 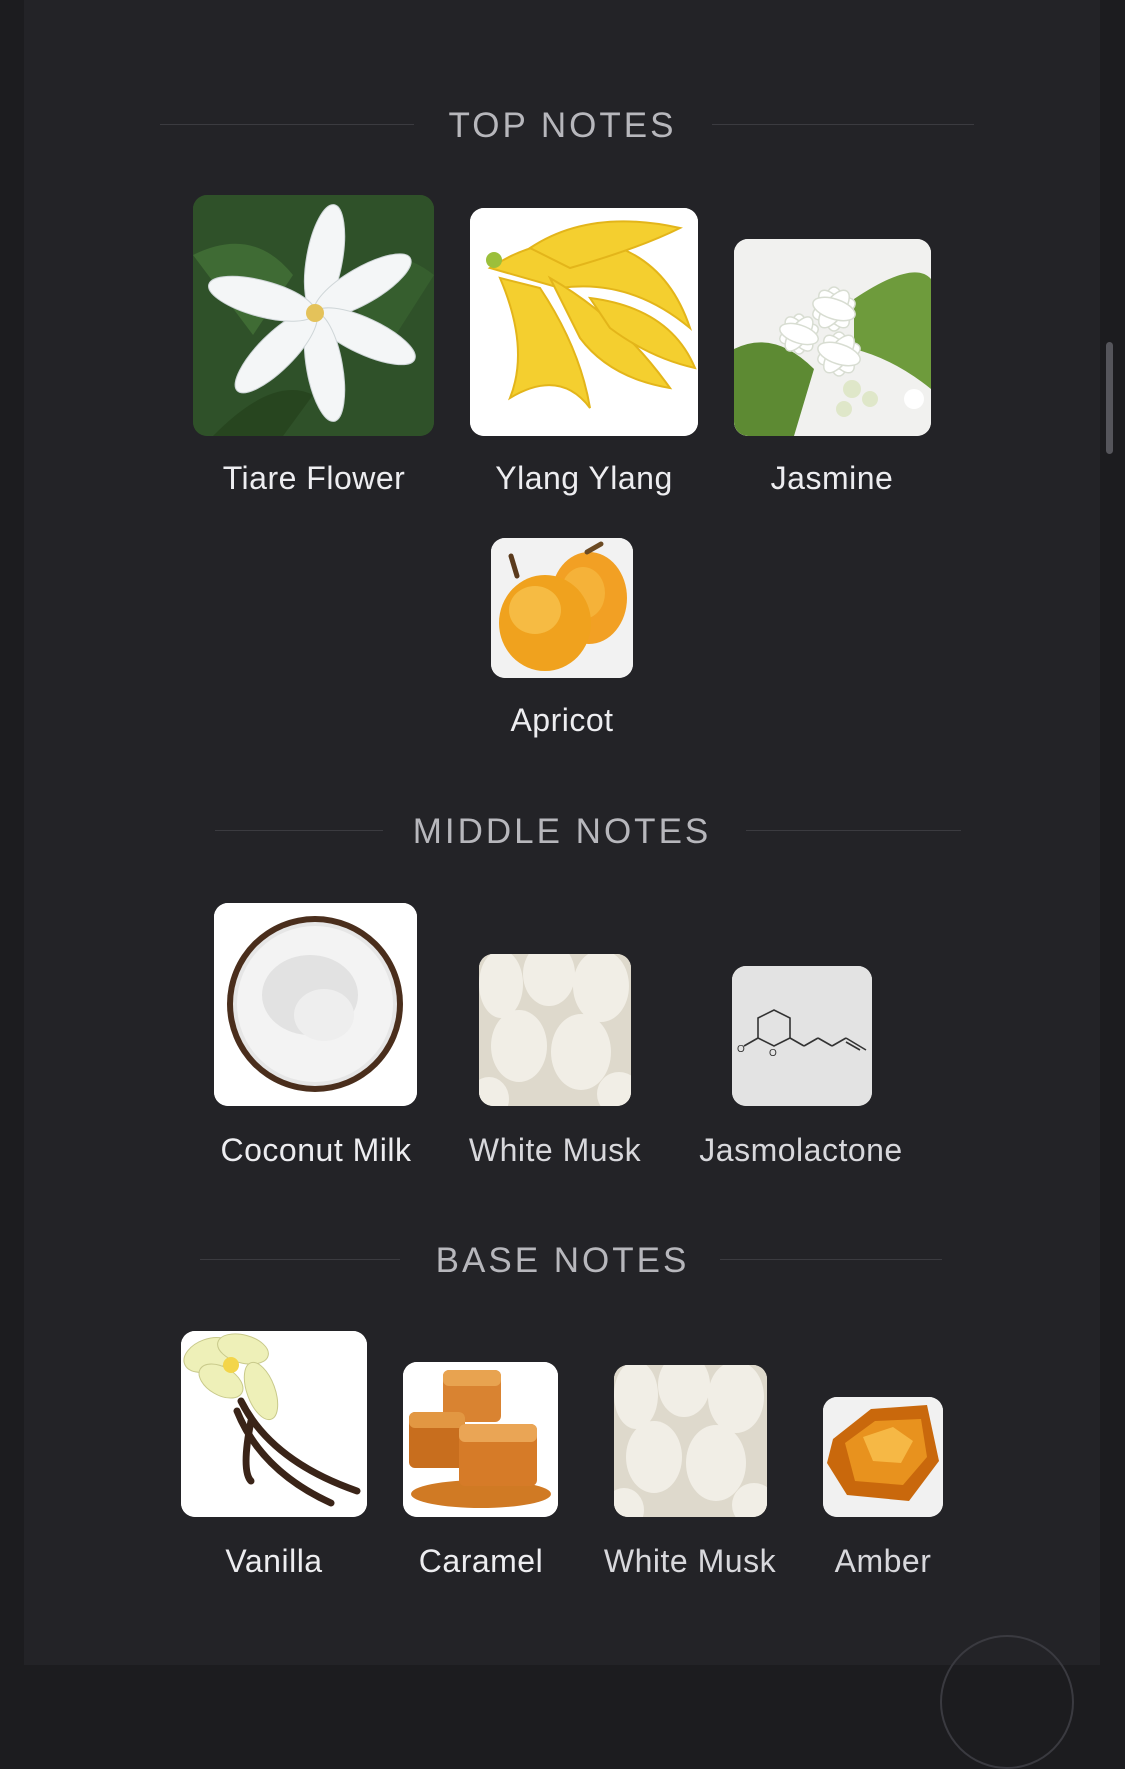 I want to click on scrollbar, so click(x=1109, y=398).